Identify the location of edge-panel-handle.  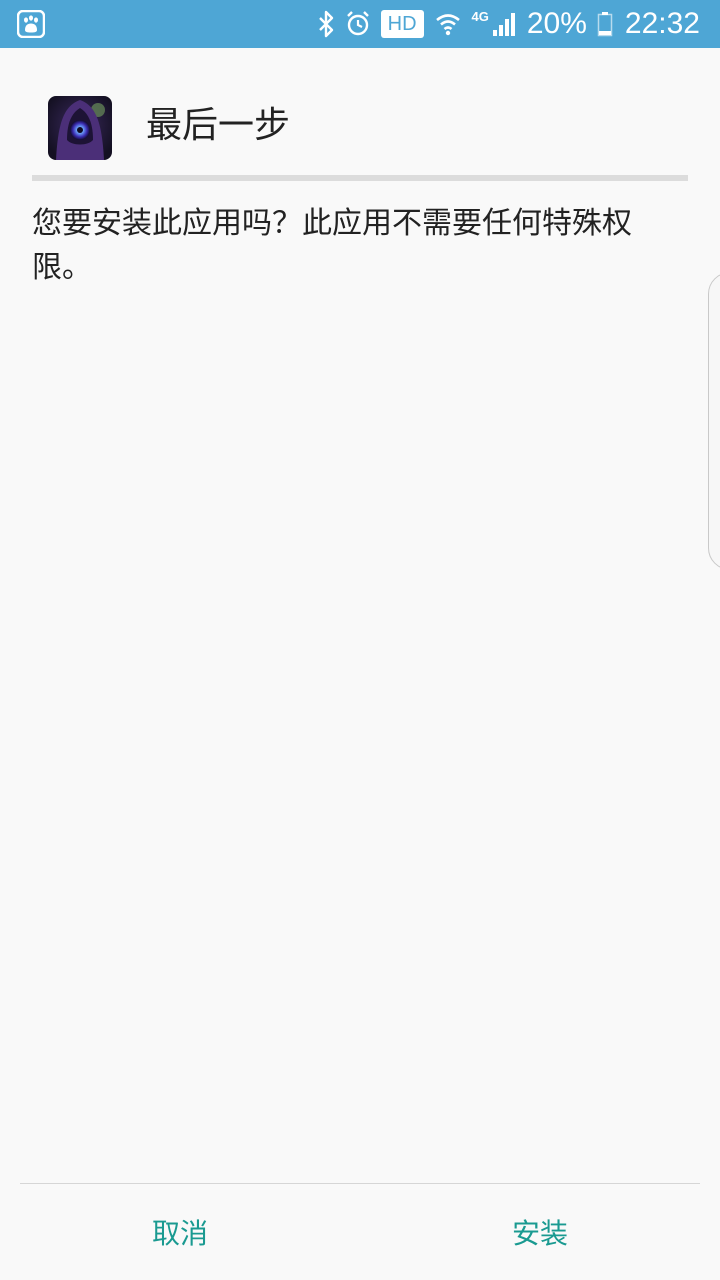
(714, 421).